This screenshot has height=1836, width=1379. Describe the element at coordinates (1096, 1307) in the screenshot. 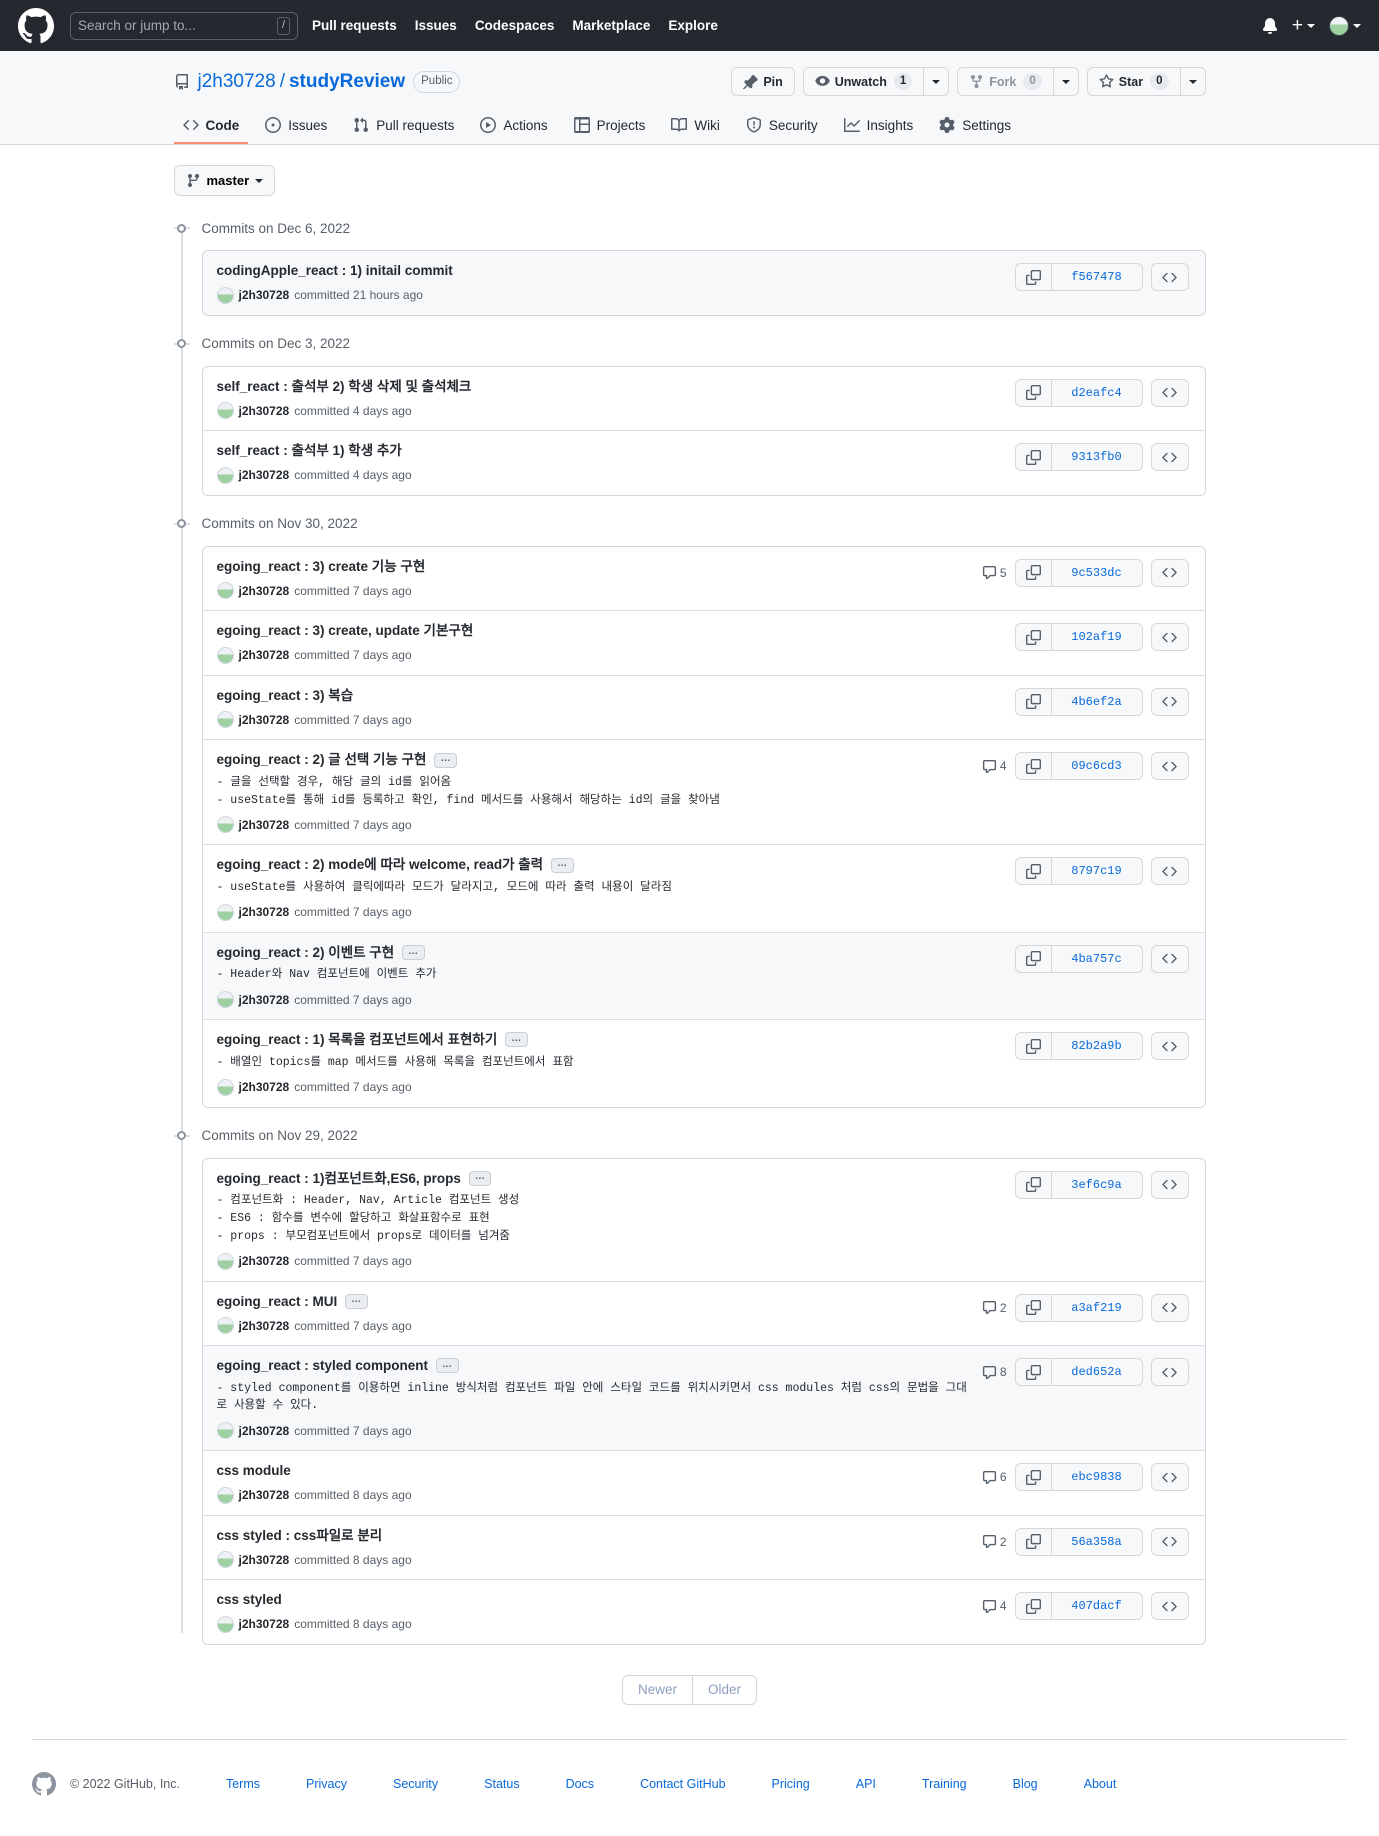

I see `commit-sha-link: a3af219` at that location.